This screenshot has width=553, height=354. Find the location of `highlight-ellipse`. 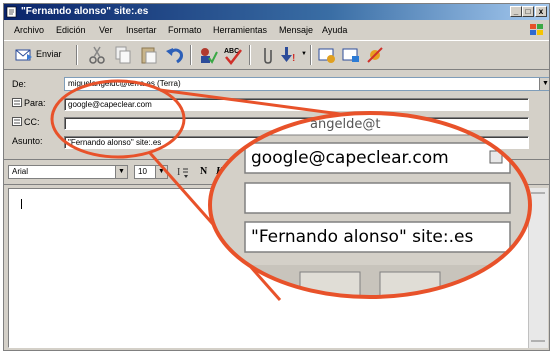

highlight-ellipse is located at coordinates (118, 119).